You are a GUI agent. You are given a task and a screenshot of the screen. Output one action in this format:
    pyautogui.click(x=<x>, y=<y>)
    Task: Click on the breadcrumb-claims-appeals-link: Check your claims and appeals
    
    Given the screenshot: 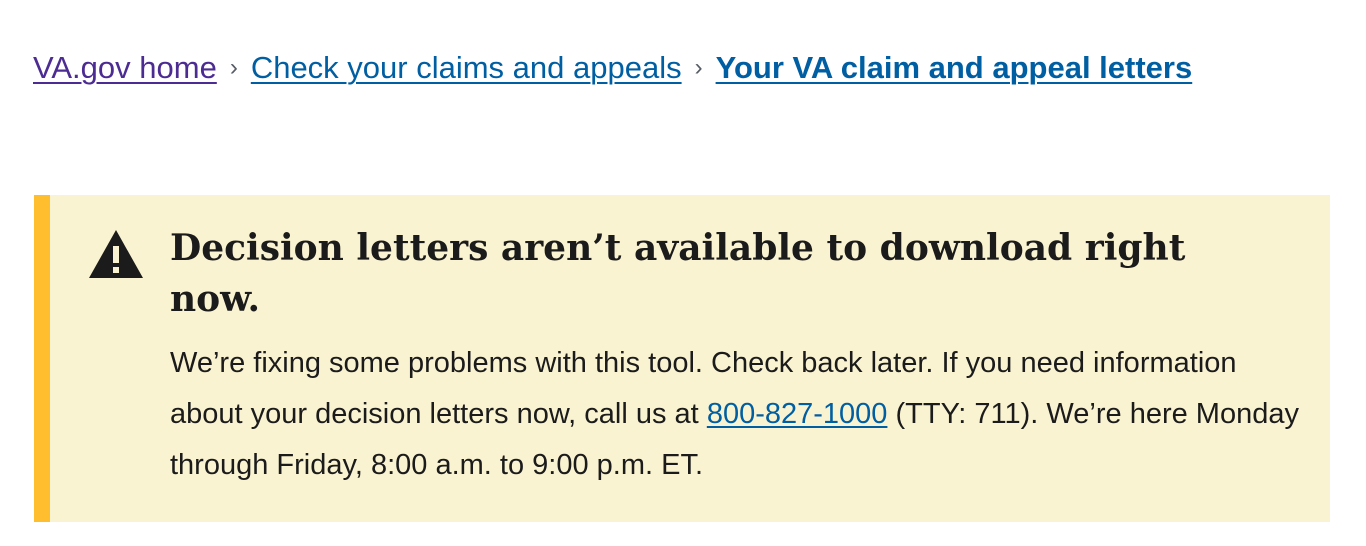 What is the action you would take?
    pyautogui.click(x=466, y=68)
    